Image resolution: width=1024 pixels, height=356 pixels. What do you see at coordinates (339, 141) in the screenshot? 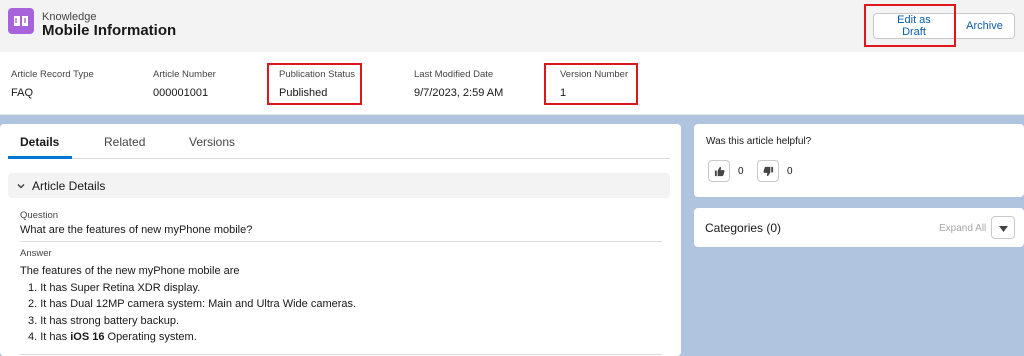
I see `tab-bar: Details Related Versions` at bounding box center [339, 141].